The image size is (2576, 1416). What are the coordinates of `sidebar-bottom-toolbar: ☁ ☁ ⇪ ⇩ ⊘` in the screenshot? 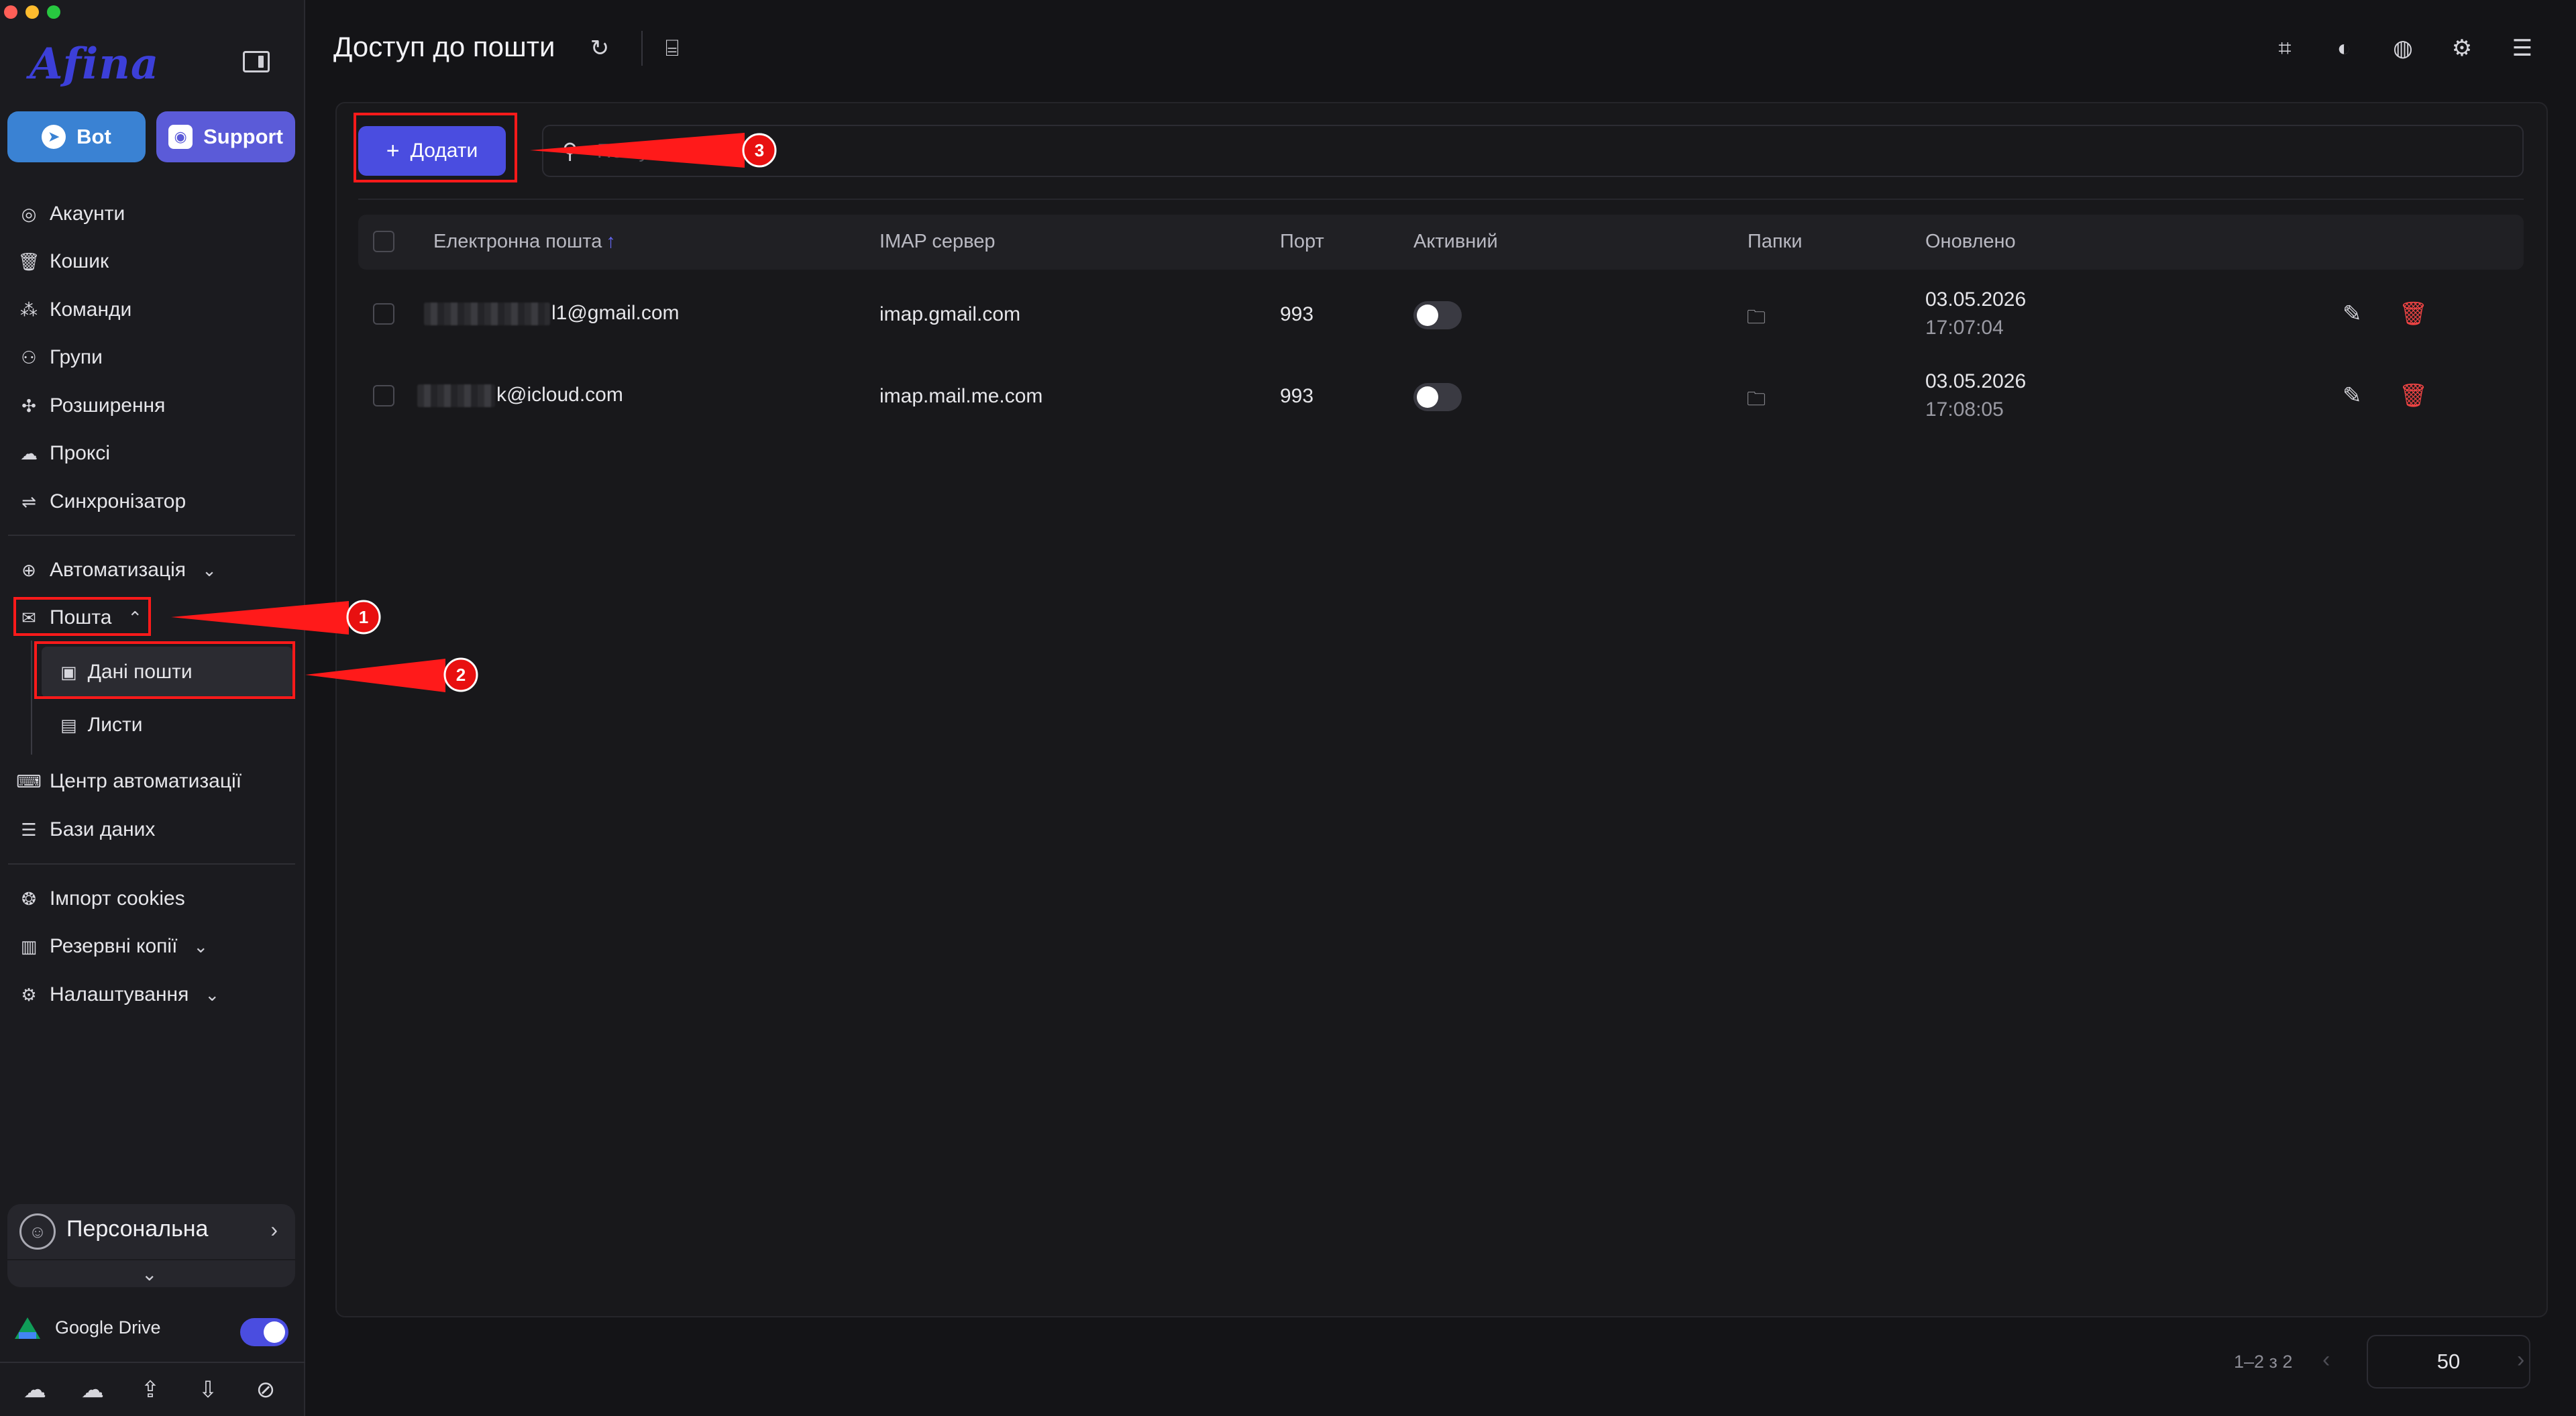 It's located at (150, 1390).